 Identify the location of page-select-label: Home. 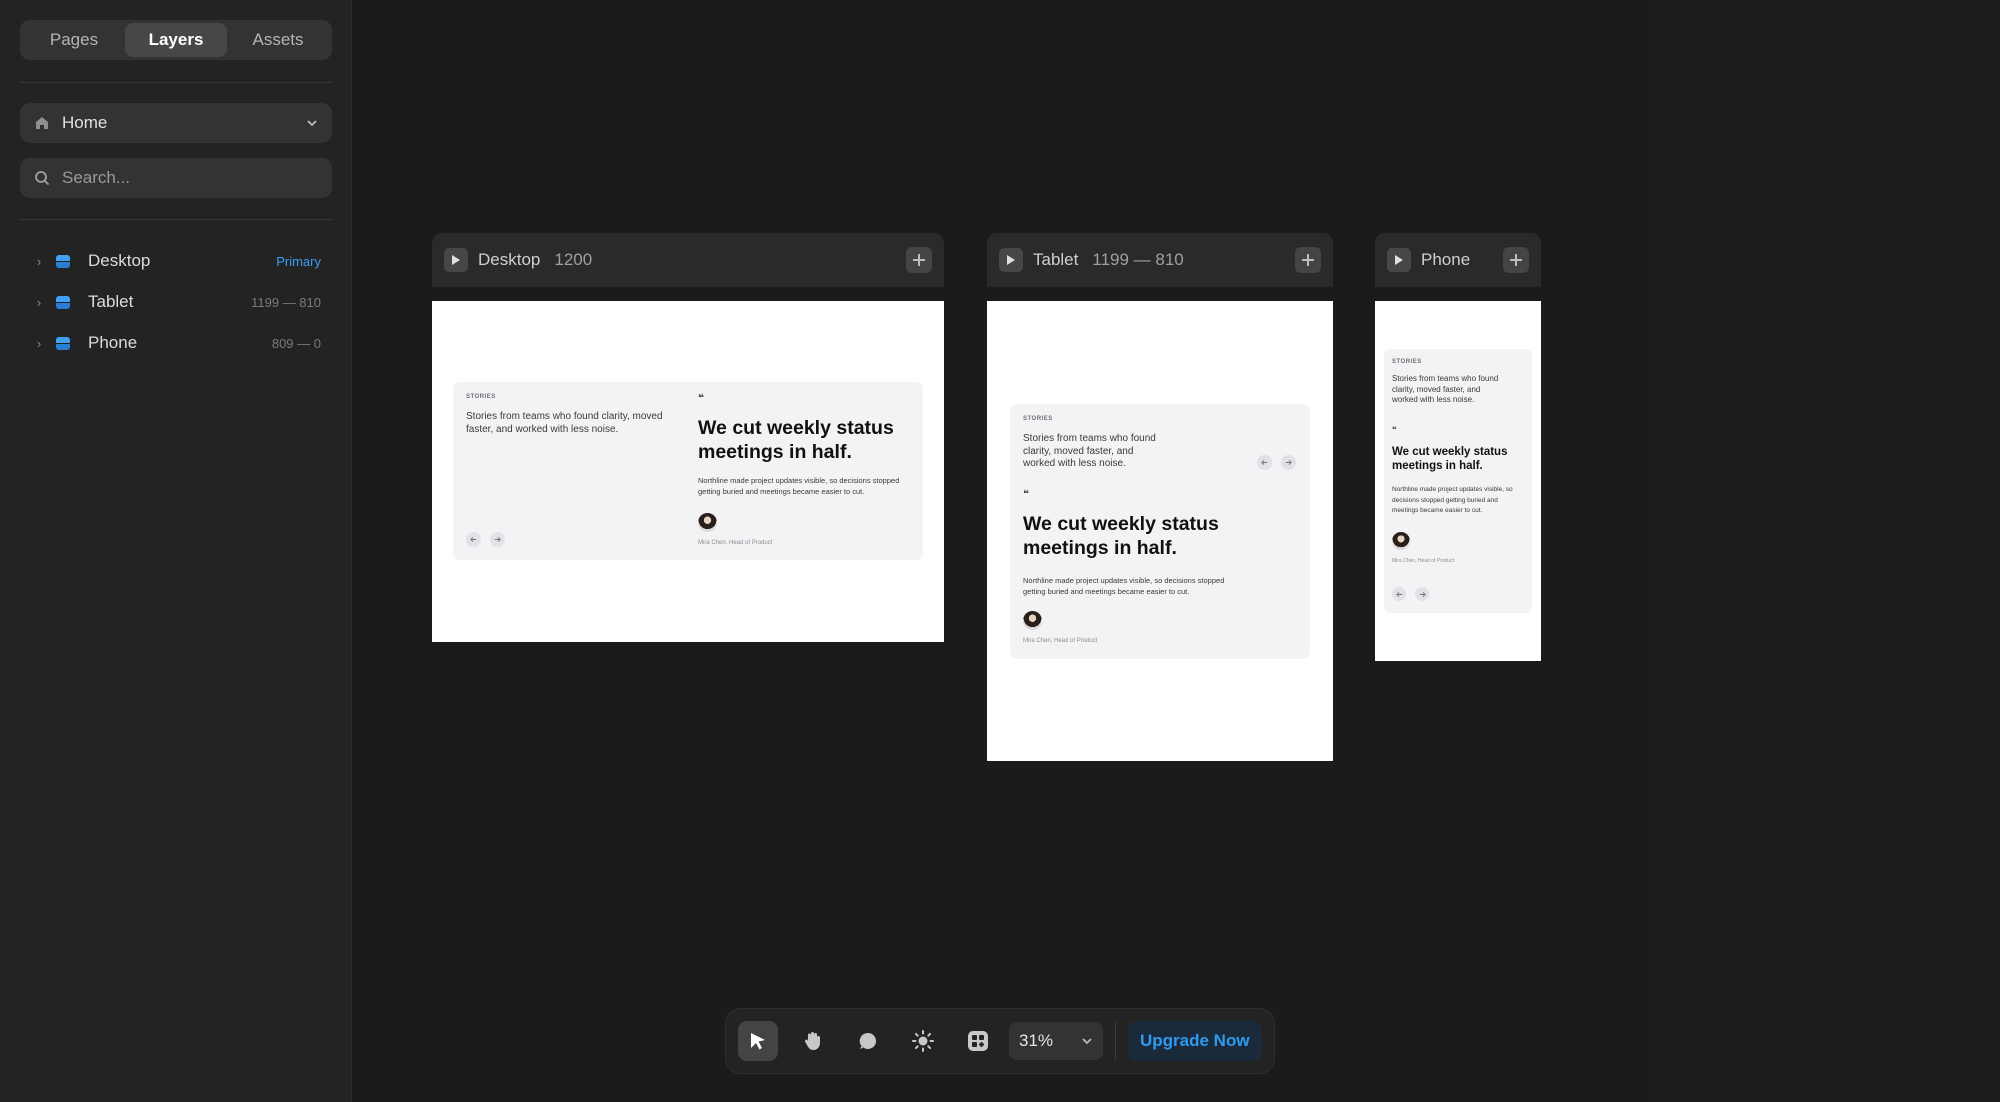
(85, 122).